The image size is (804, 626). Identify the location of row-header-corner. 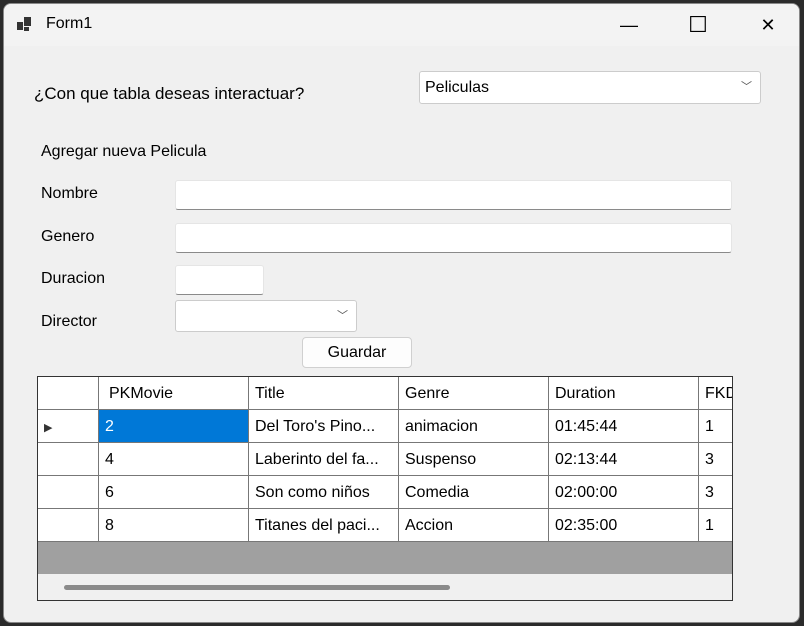
(68, 393).